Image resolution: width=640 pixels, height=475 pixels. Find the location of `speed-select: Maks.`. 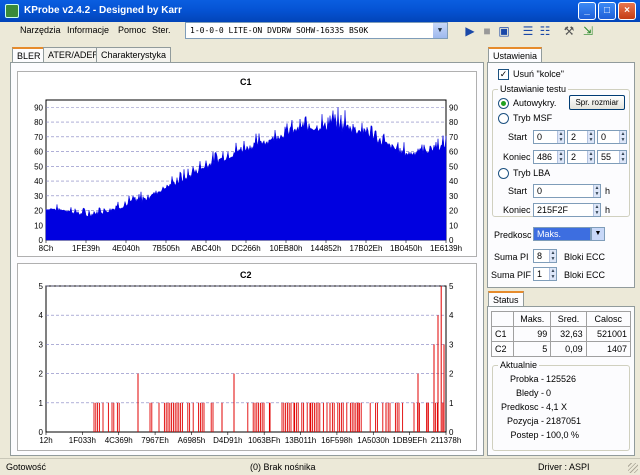

speed-select: Maks. is located at coordinates (562, 234).